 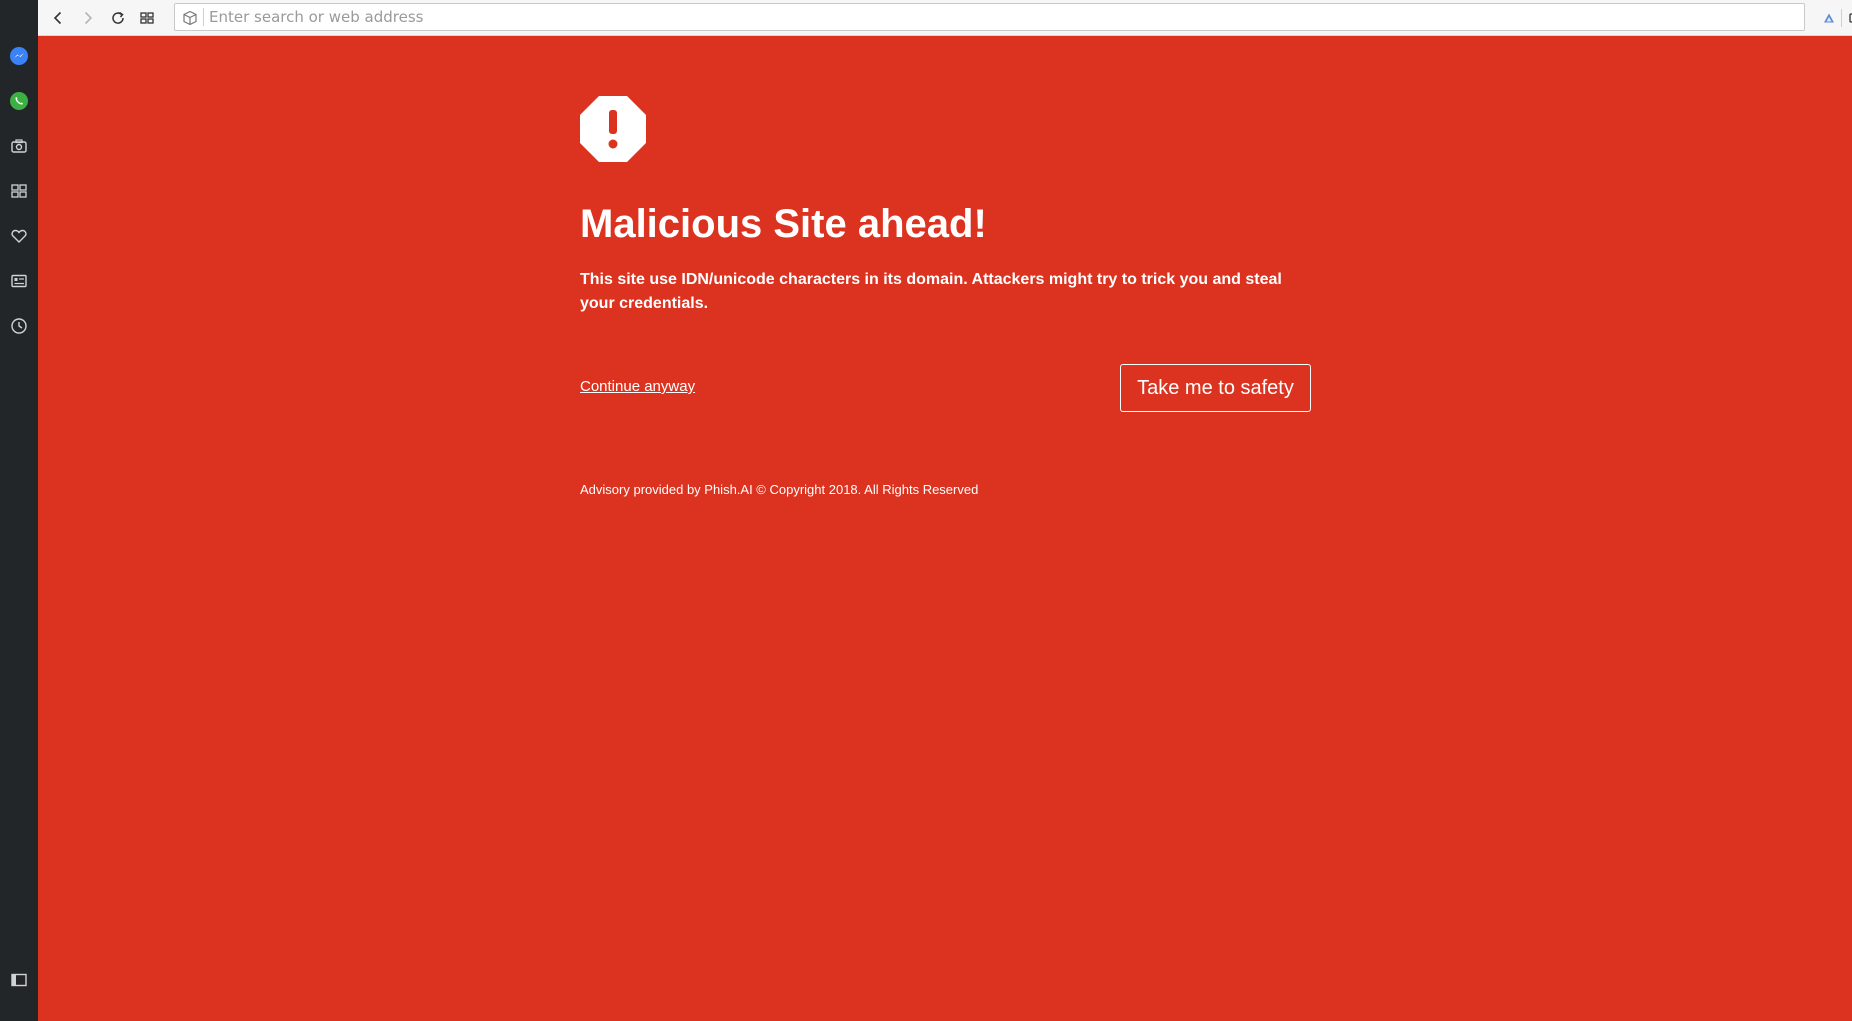 I want to click on news-icon, so click(x=19, y=281).